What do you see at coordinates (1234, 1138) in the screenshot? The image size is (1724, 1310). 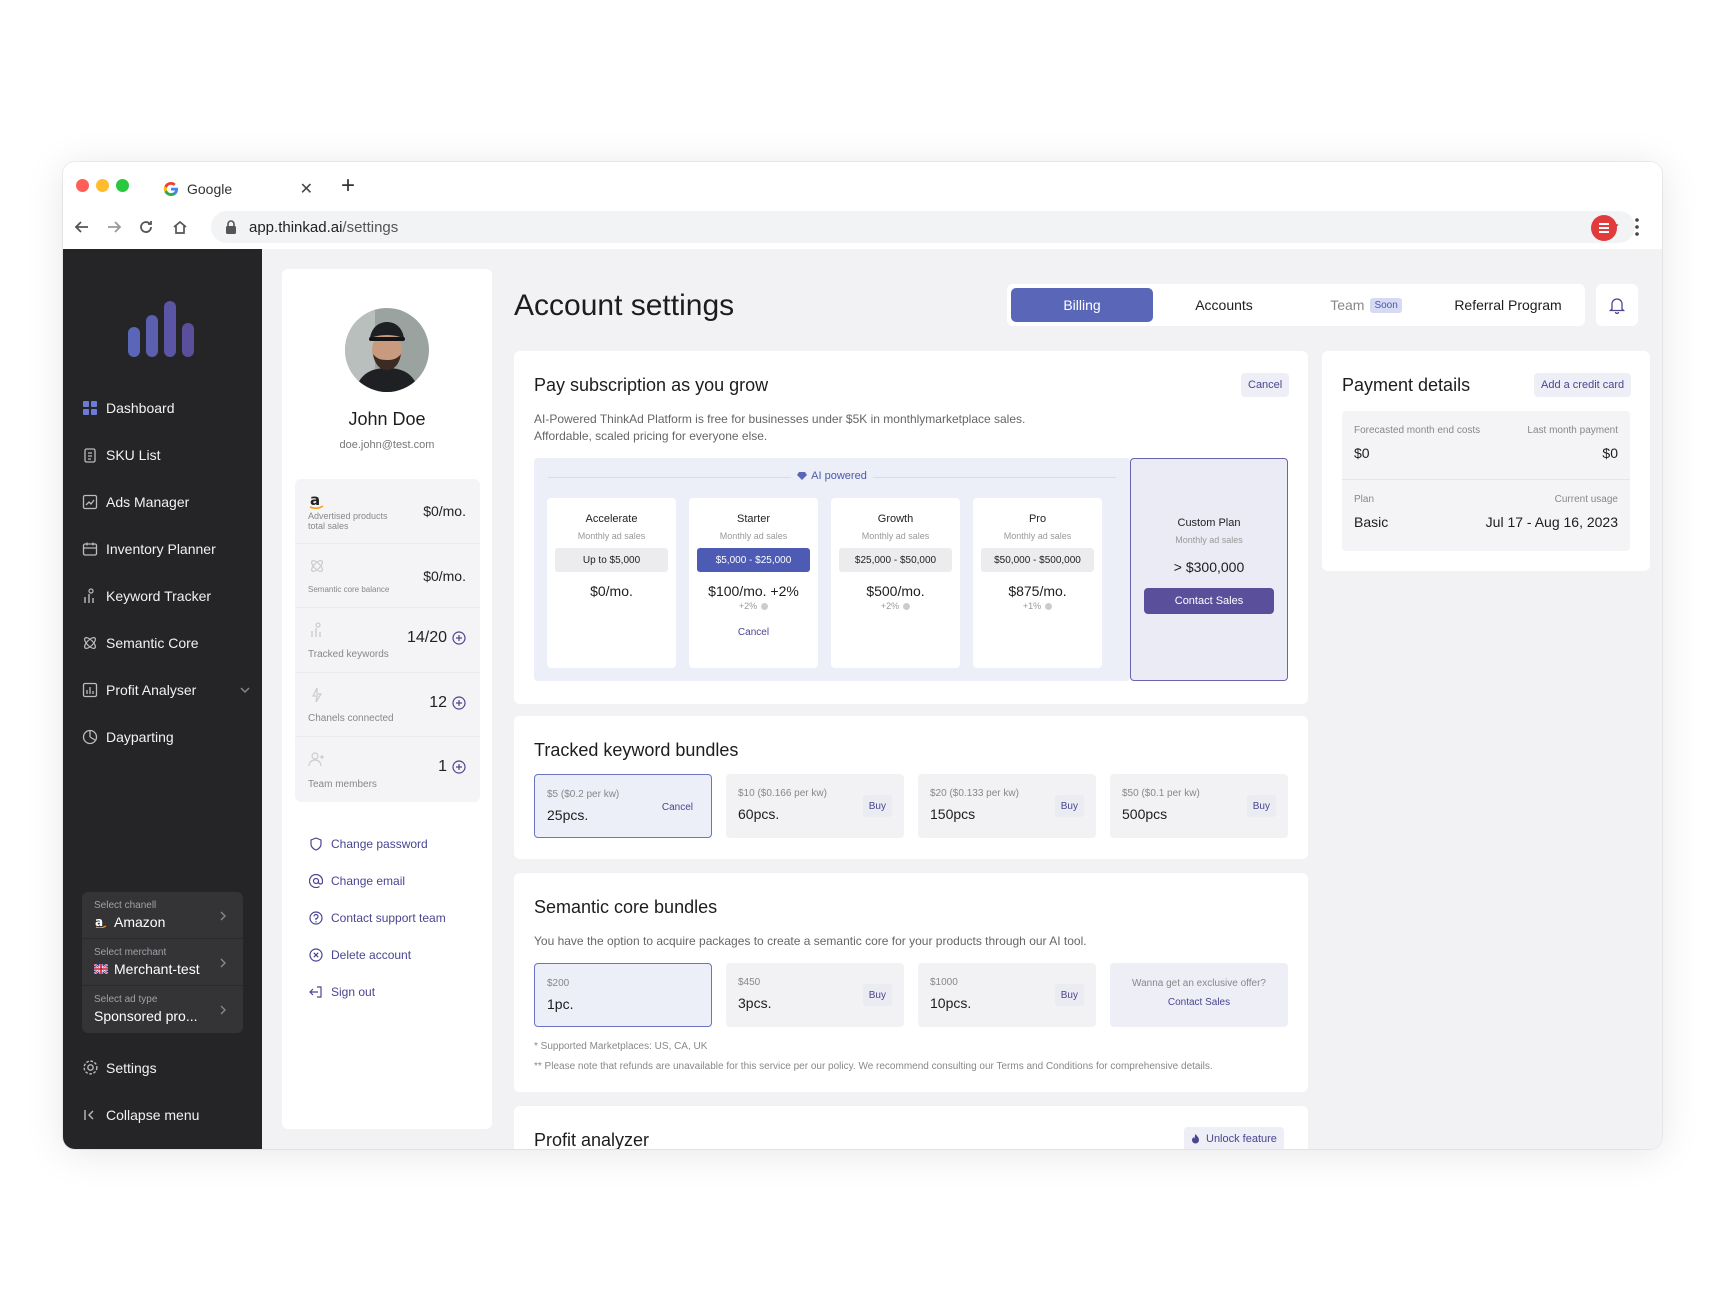 I see `unlock-feature-button: Unlock feature` at bounding box center [1234, 1138].